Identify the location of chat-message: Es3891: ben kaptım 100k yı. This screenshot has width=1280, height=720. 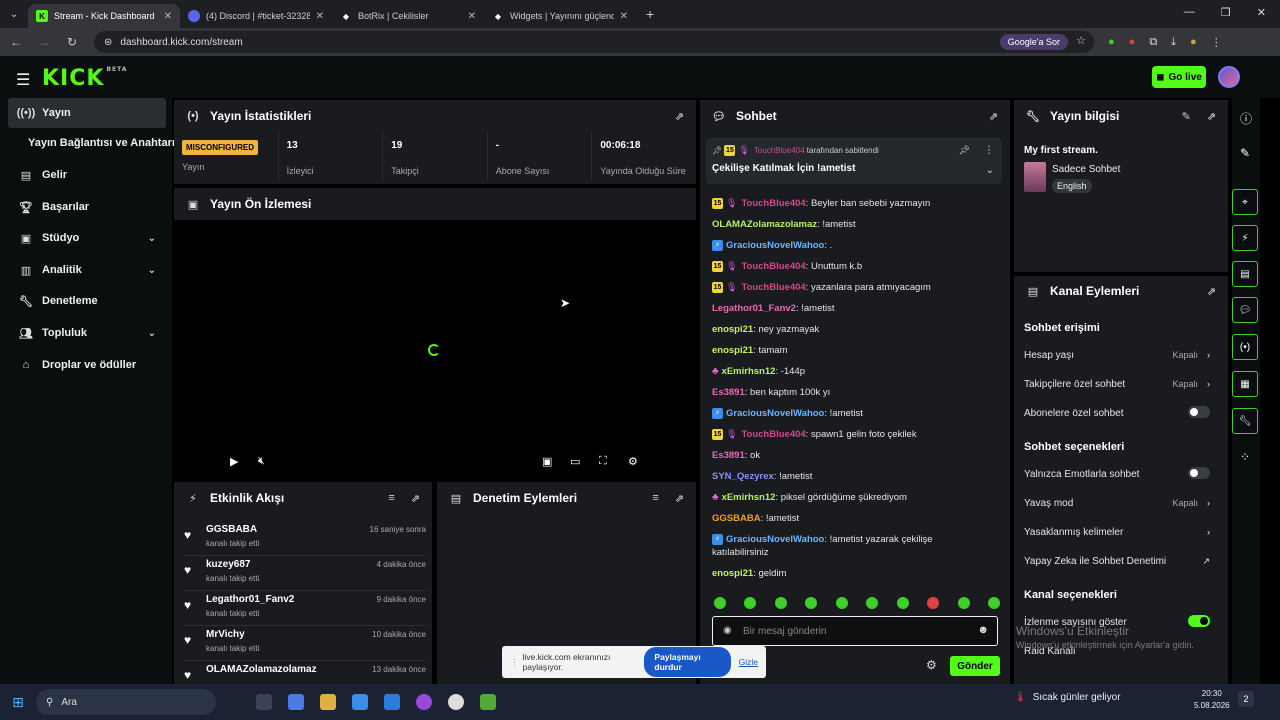
(857, 392).